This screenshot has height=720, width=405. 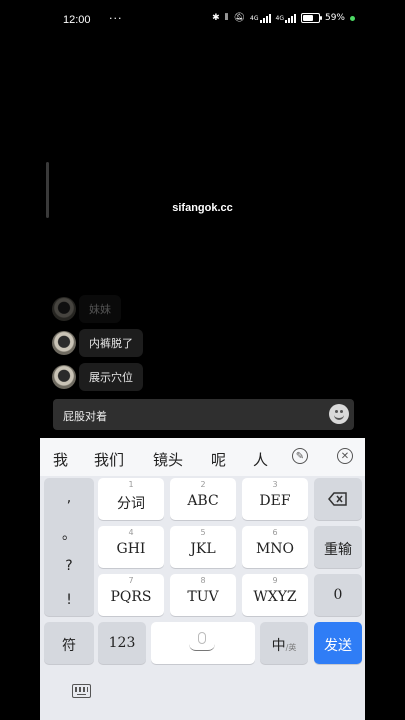 I want to click on backspace-icon, so click(x=337, y=499).